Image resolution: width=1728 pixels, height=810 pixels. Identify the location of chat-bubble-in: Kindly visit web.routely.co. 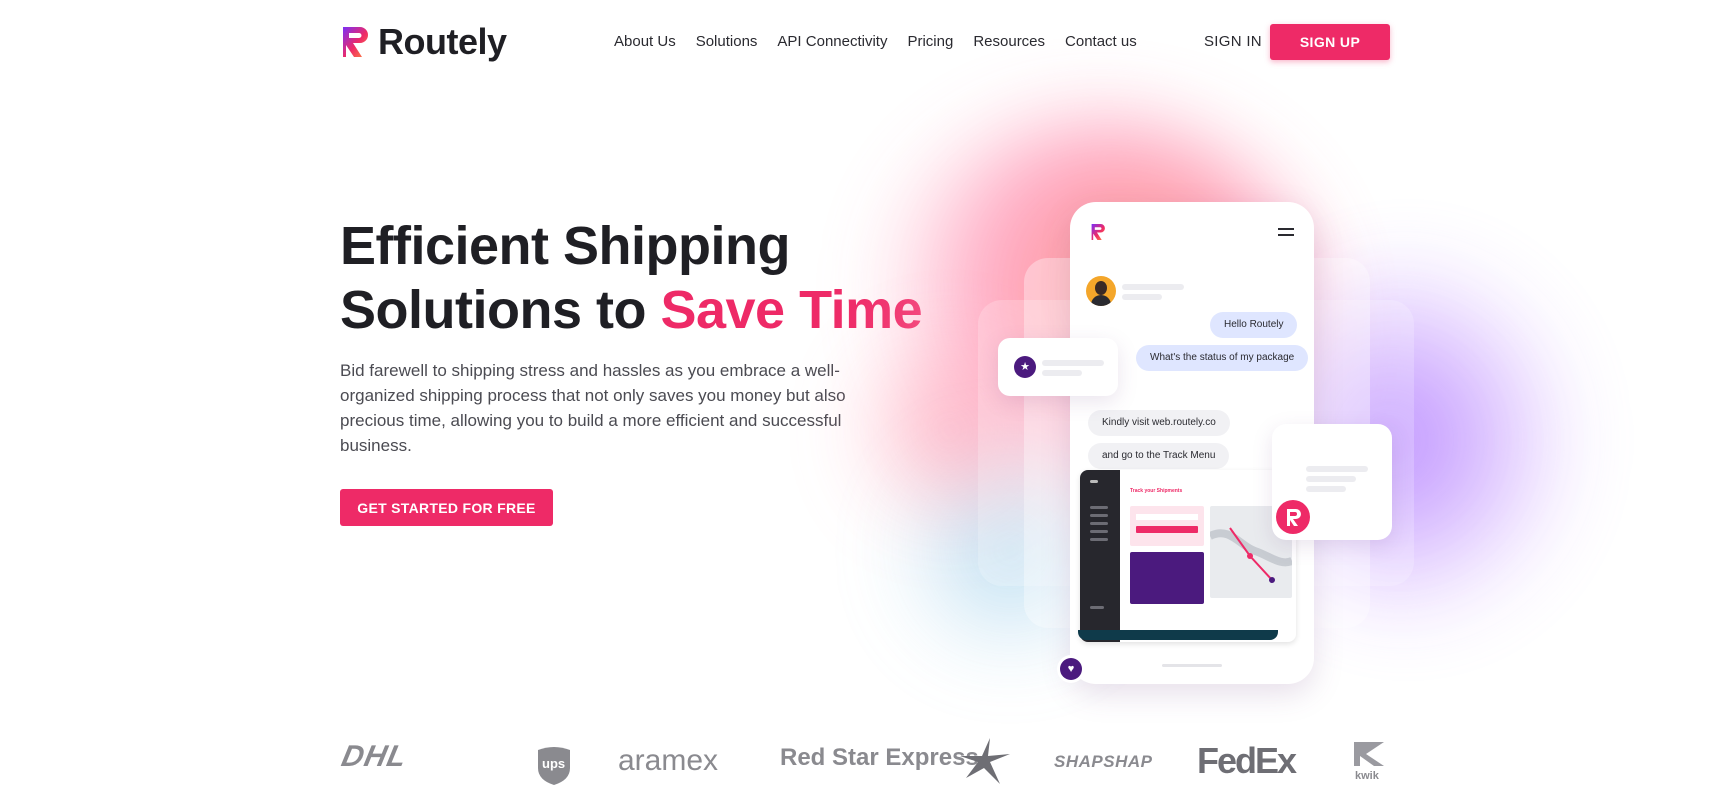
(1159, 423).